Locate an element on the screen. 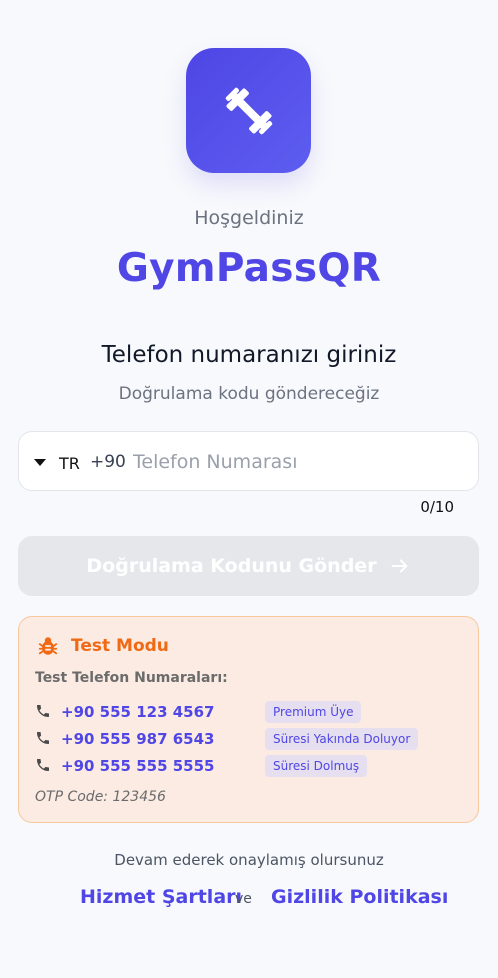  terms-note: Devam ederek onaylamış olursunuz is located at coordinates (249, 860).